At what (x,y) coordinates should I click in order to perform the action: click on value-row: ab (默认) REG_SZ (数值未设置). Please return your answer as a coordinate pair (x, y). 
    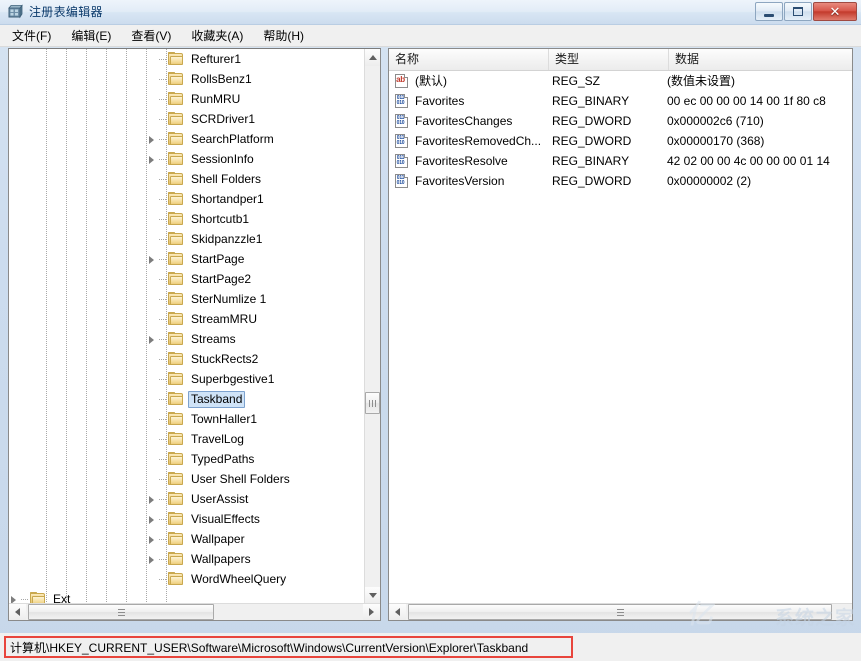
    Looking at the image, I should click on (620, 81).